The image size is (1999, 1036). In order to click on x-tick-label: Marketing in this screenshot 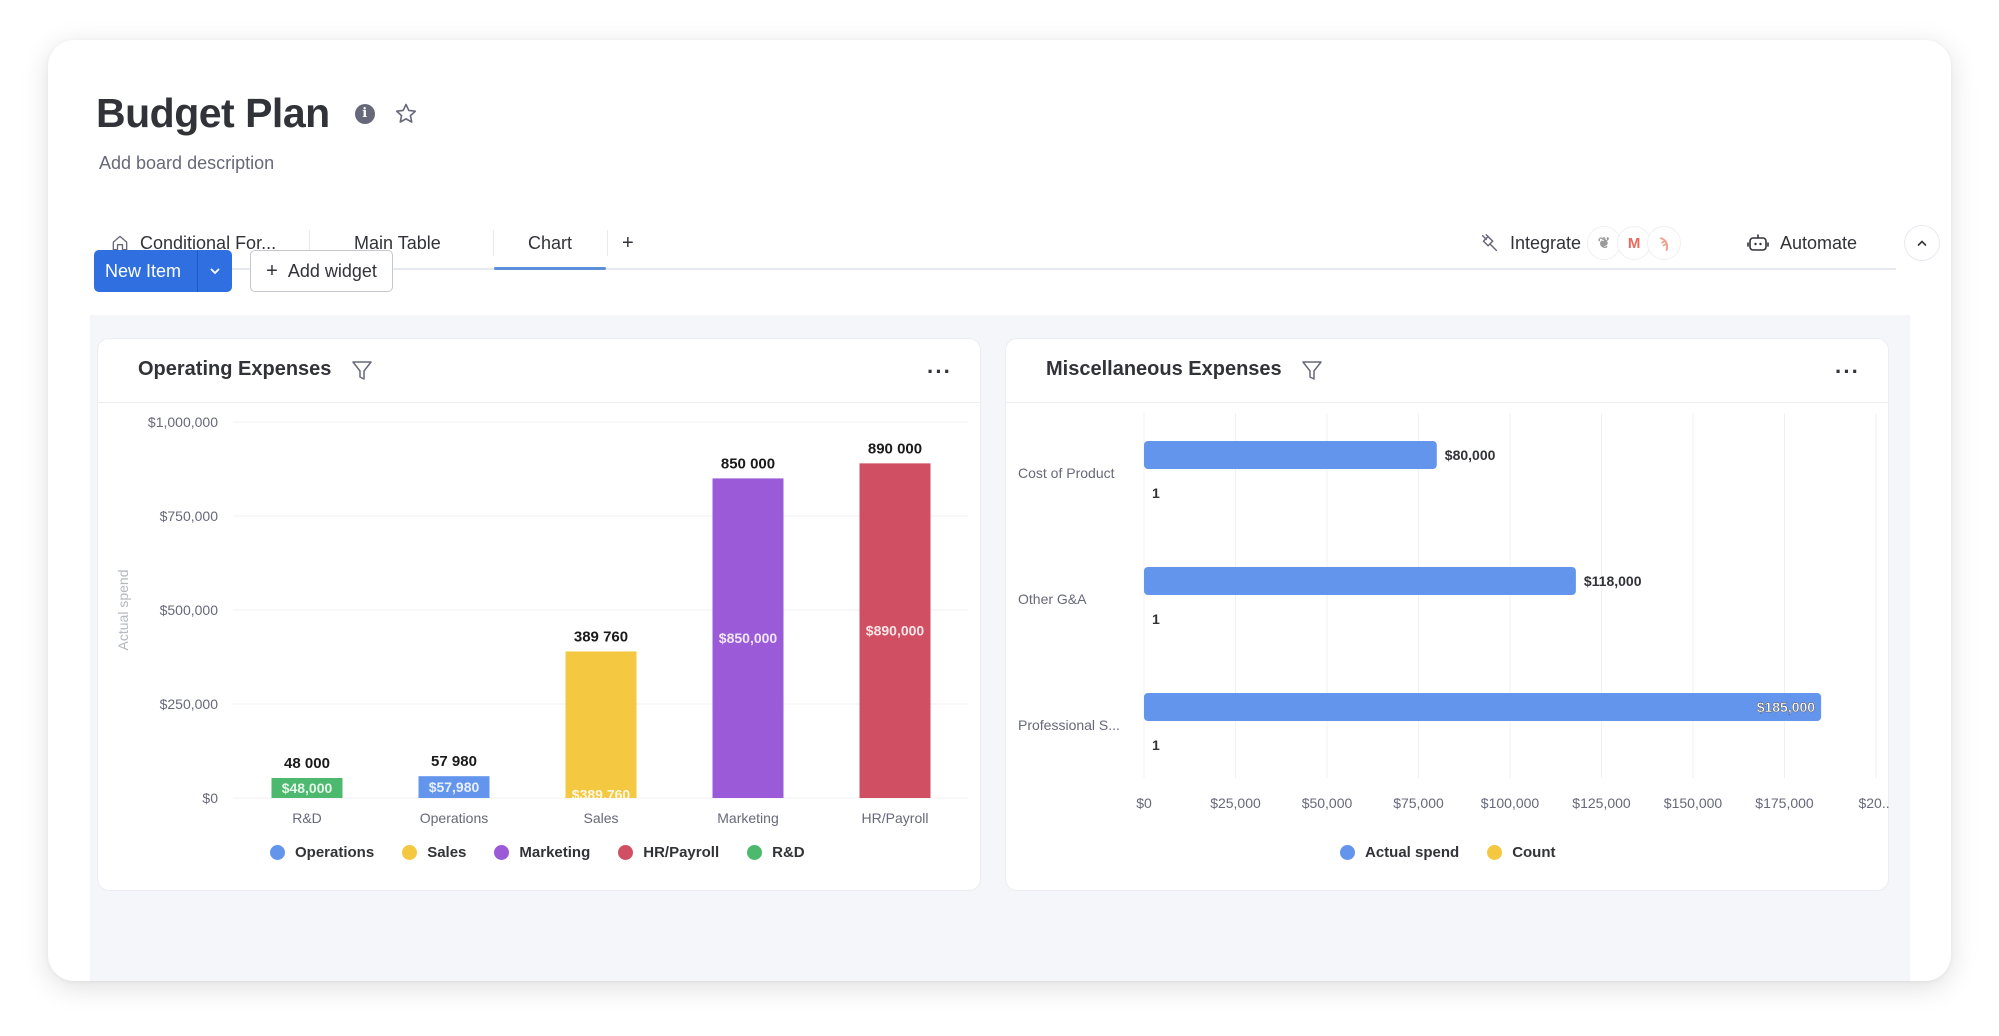, I will do `click(747, 818)`.